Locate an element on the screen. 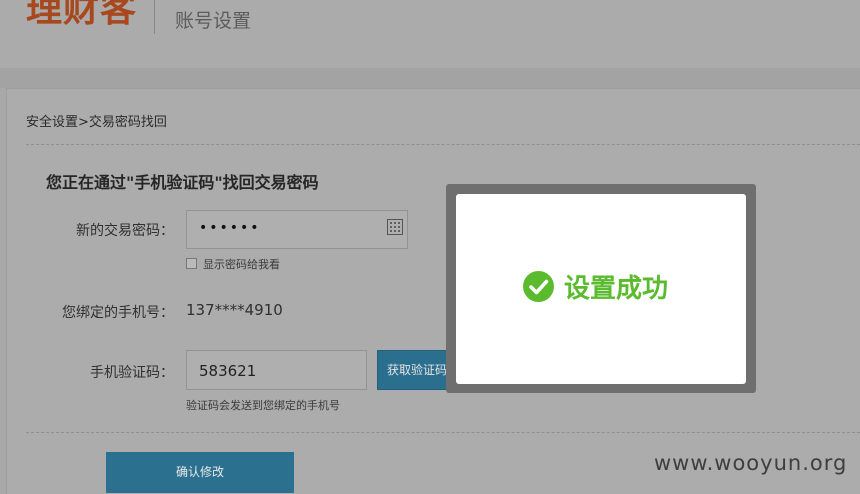 This screenshot has height=494, width=860. code-input: 583621 is located at coordinates (276, 370).